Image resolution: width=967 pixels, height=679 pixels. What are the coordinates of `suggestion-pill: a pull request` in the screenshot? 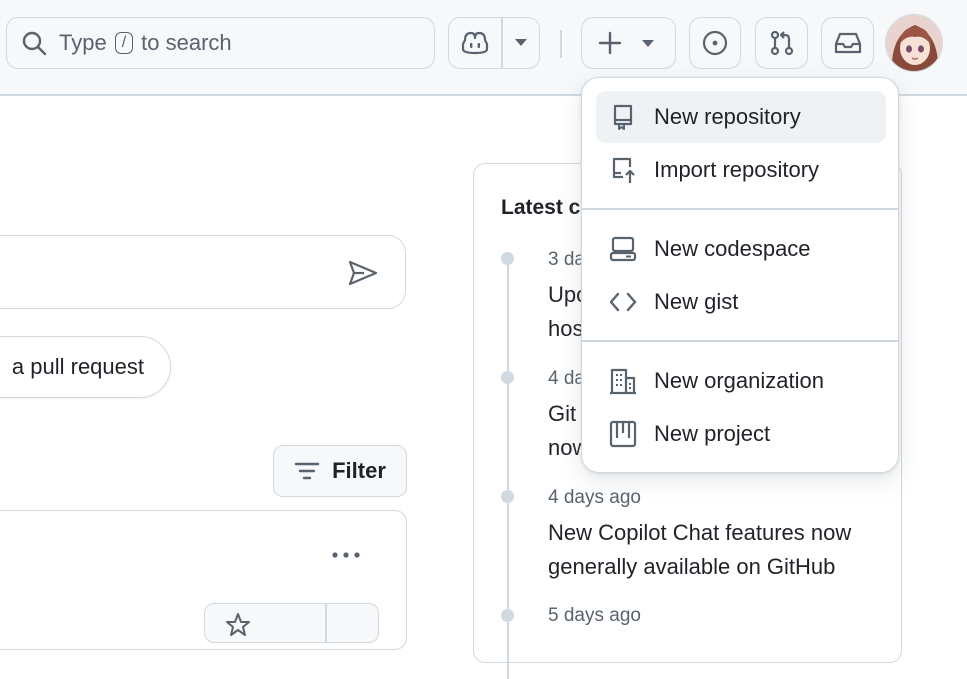 It's located at (85, 367).